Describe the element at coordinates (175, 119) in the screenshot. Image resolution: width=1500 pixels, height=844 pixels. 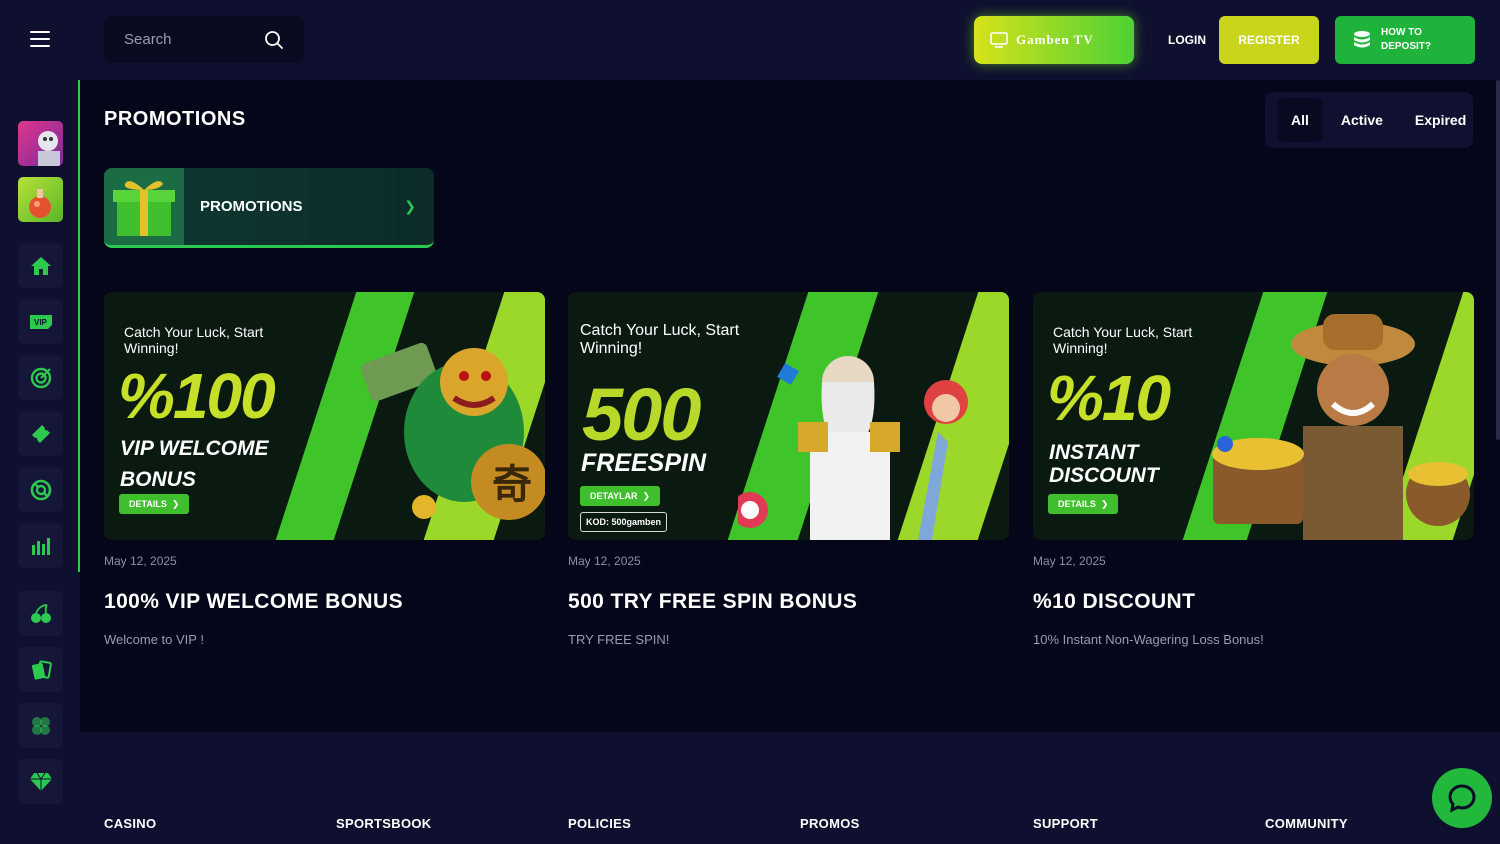
I see `page-title: PROMOTIONS` at that location.